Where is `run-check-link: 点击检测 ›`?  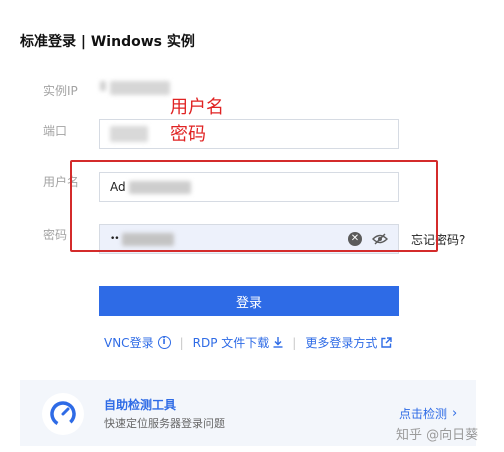
run-check-link: 点击检测 › is located at coordinates (428, 413).